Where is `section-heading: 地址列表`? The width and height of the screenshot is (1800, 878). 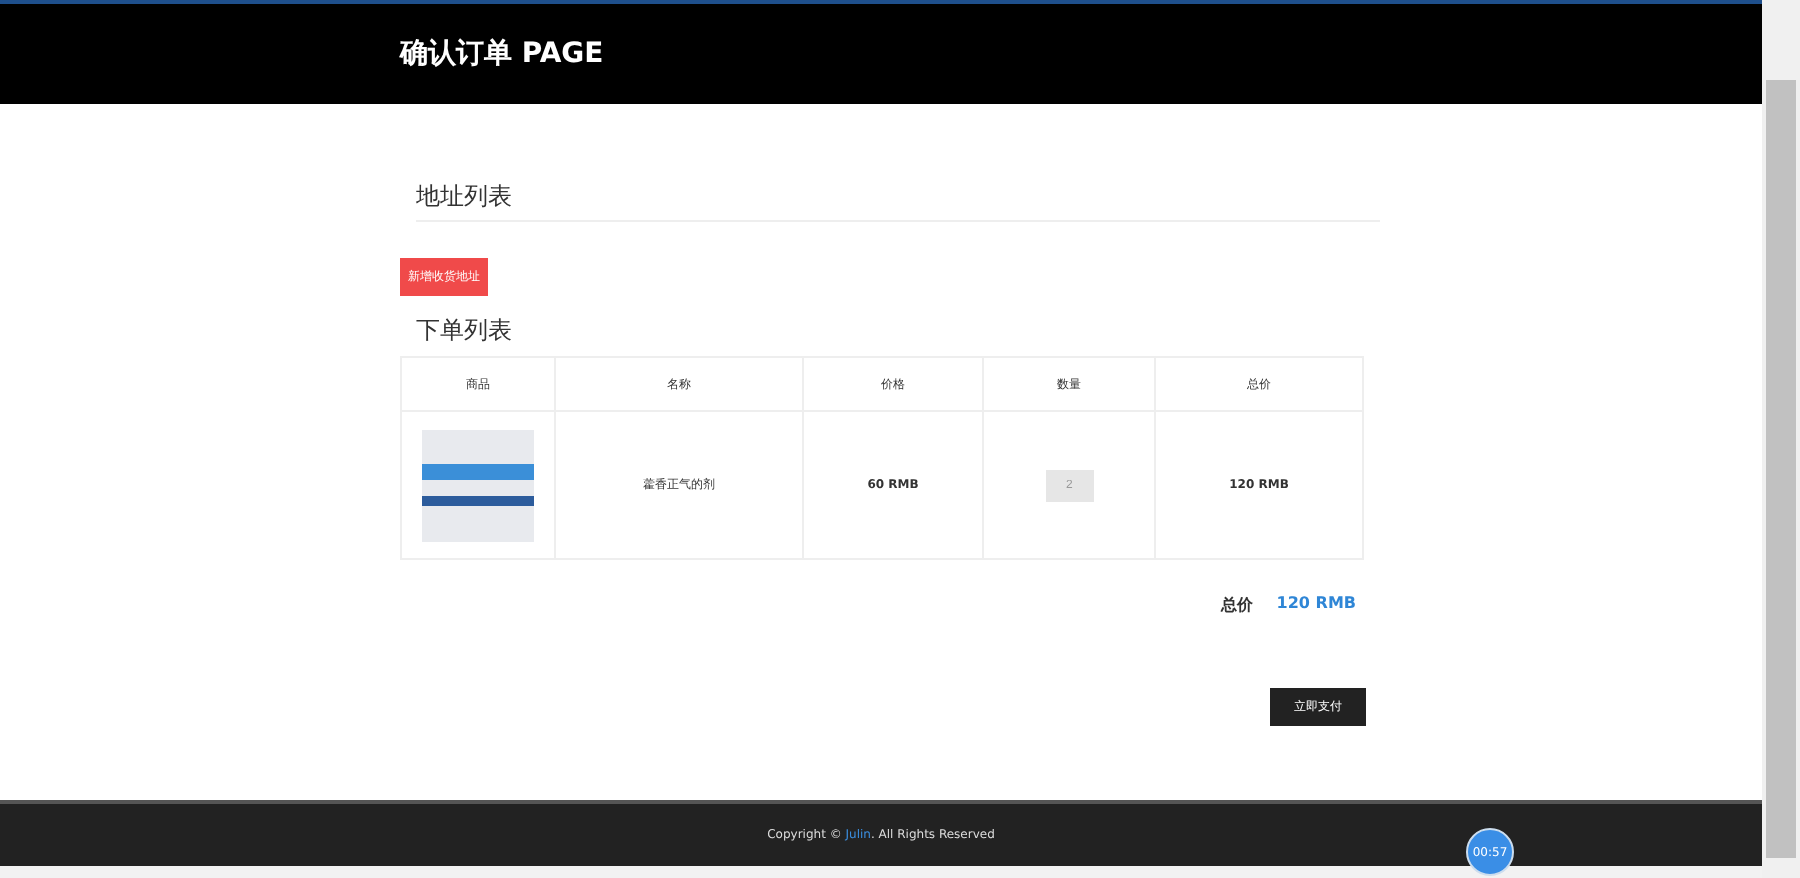 section-heading: 地址列表 is located at coordinates (898, 201).